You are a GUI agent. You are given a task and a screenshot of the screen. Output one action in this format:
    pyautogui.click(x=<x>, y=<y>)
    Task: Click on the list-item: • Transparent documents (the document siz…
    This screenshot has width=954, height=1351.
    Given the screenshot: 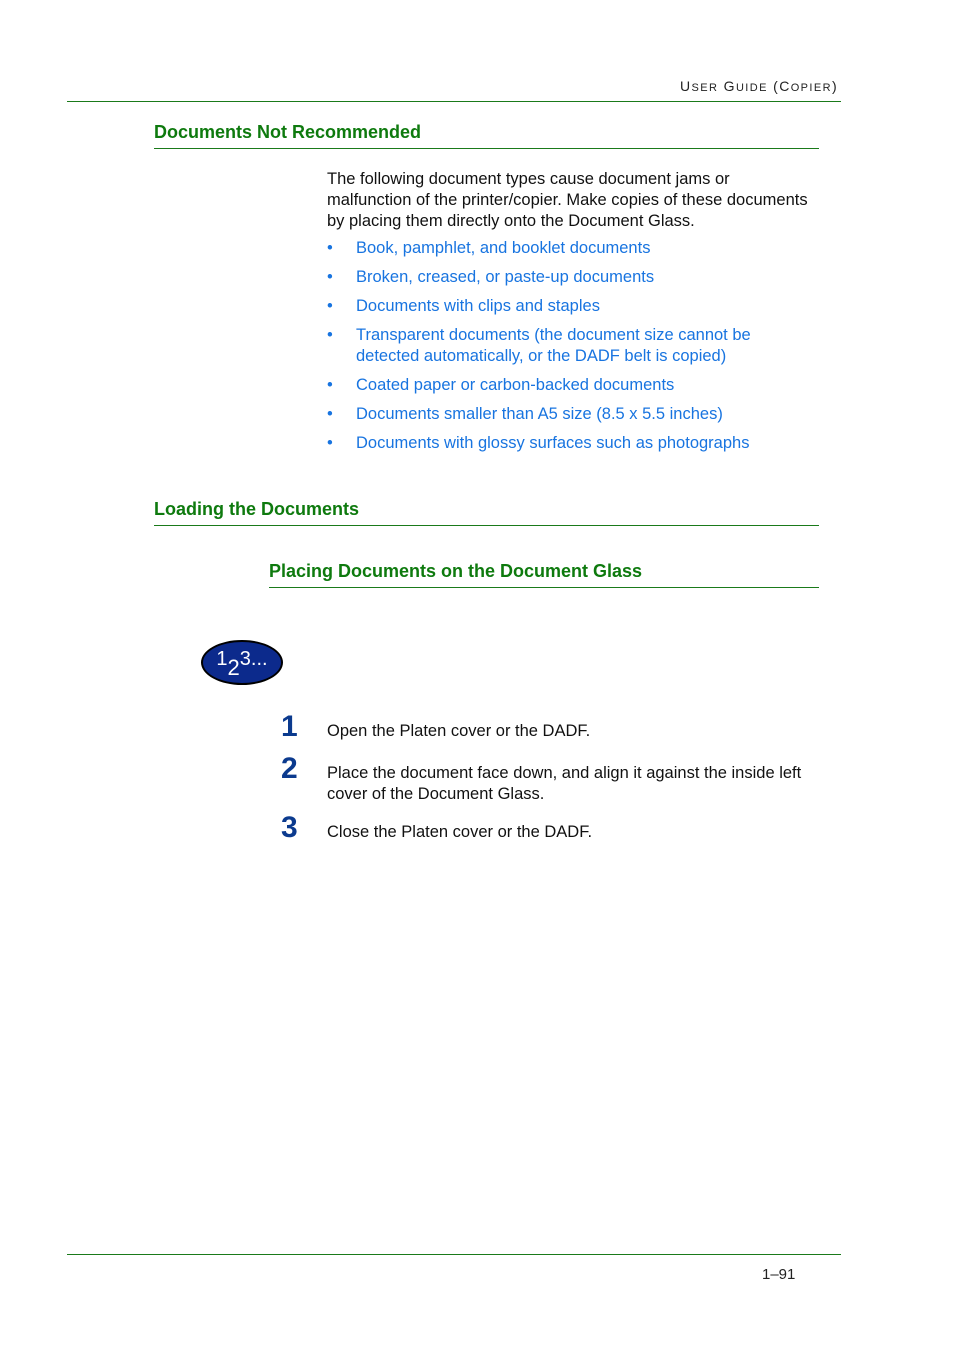 What is the action you would take?
    pyautogui.click(x=587, y=346)
    